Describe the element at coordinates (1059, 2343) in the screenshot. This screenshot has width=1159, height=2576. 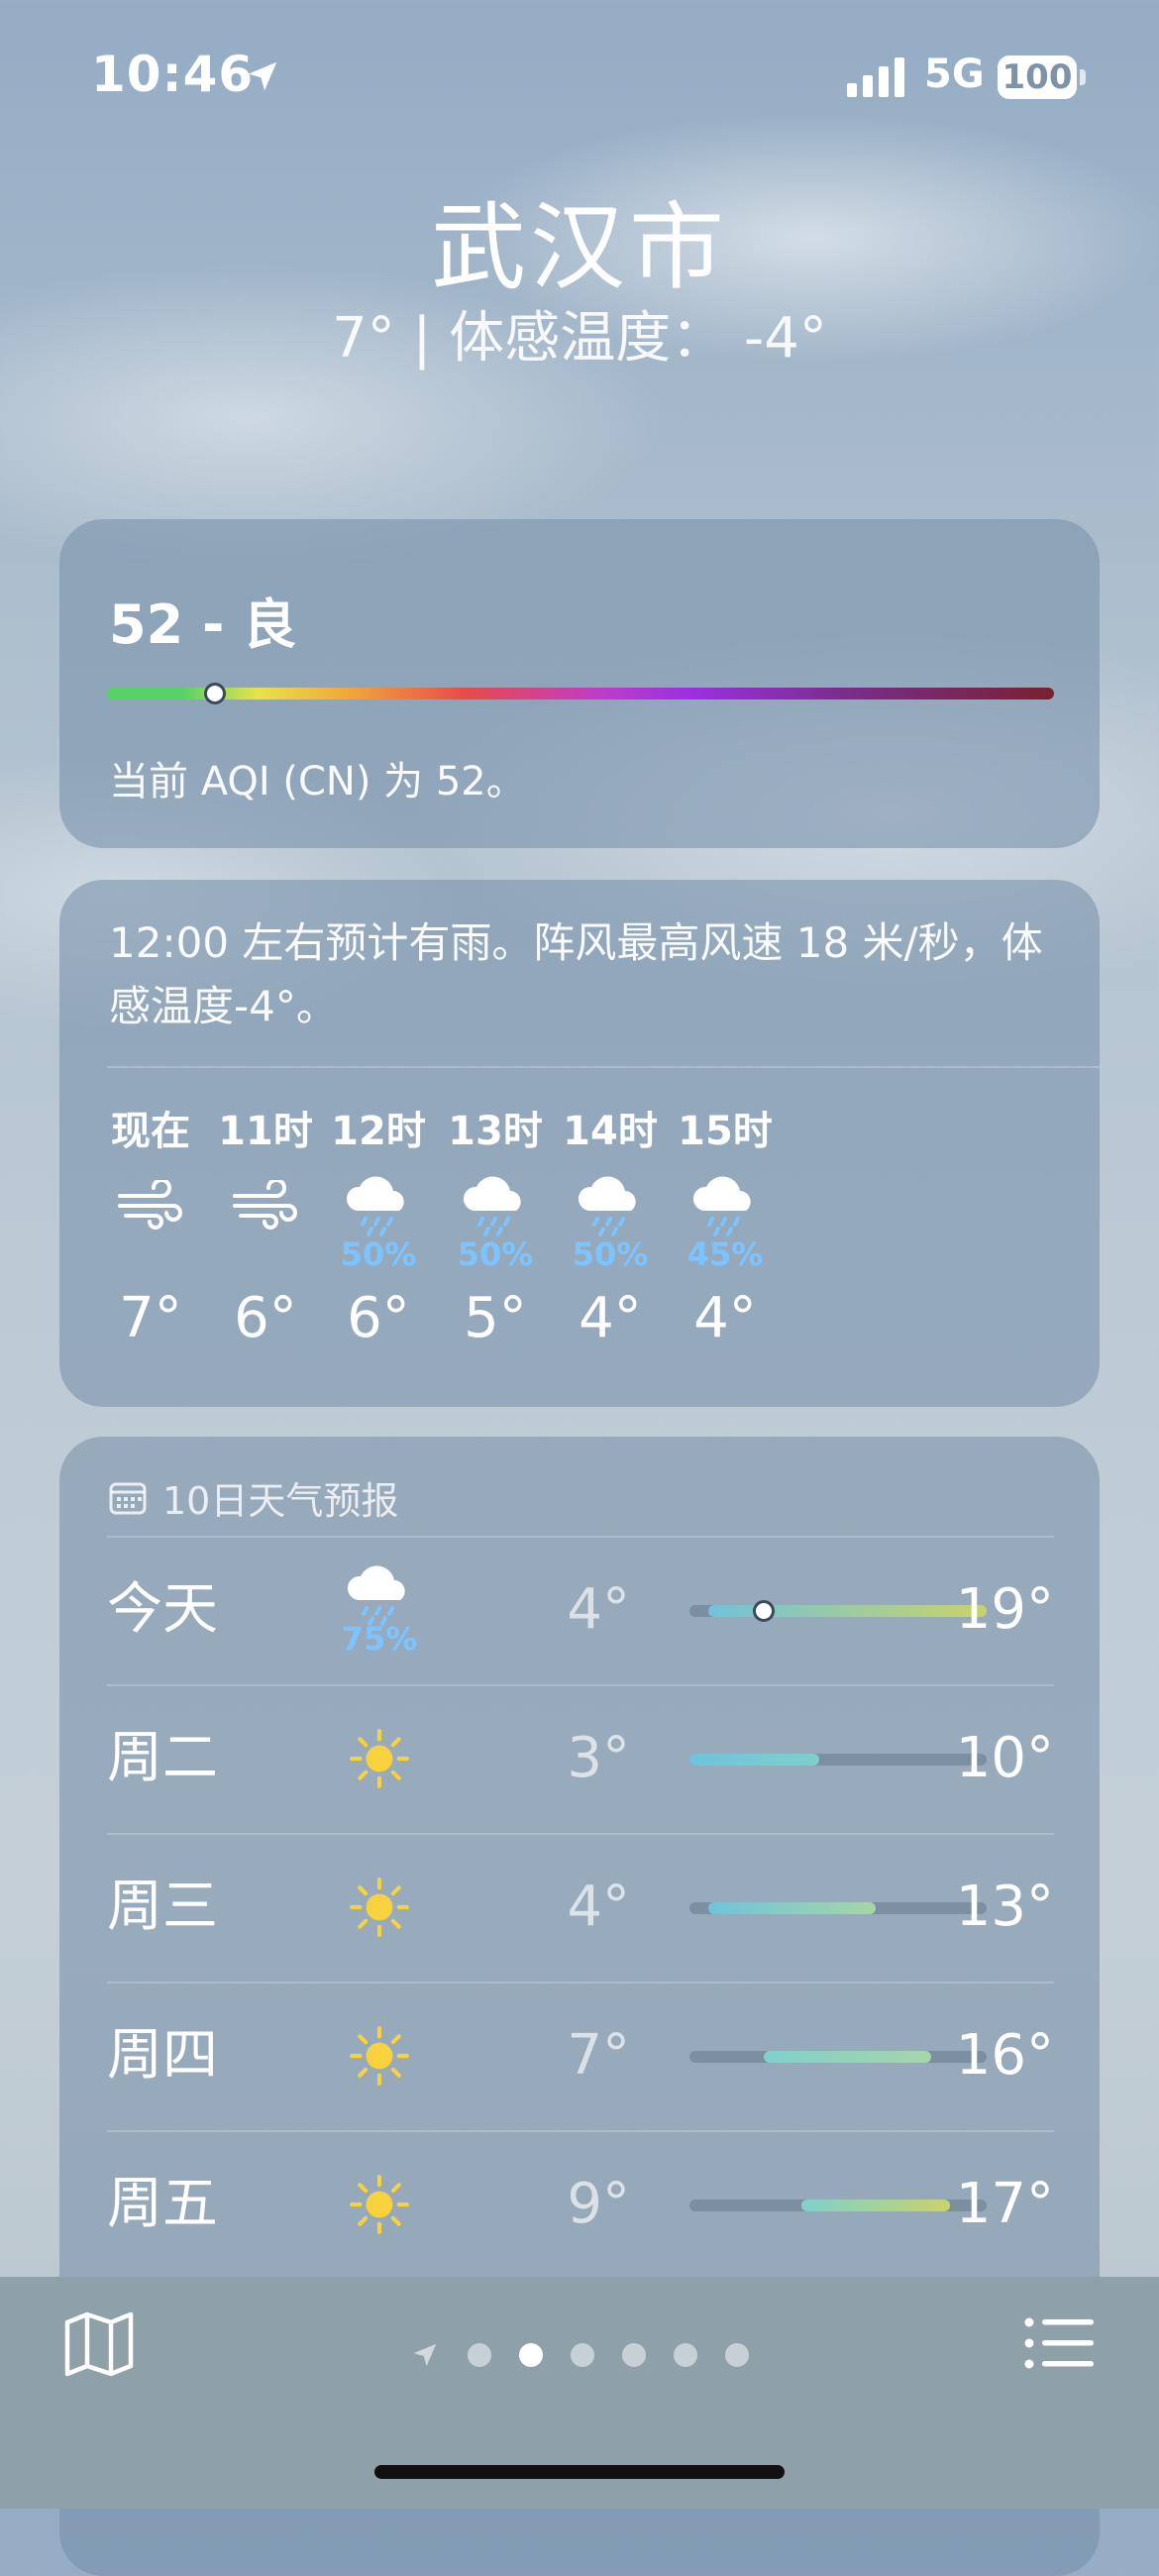
I see `city-list-icon` at that location.